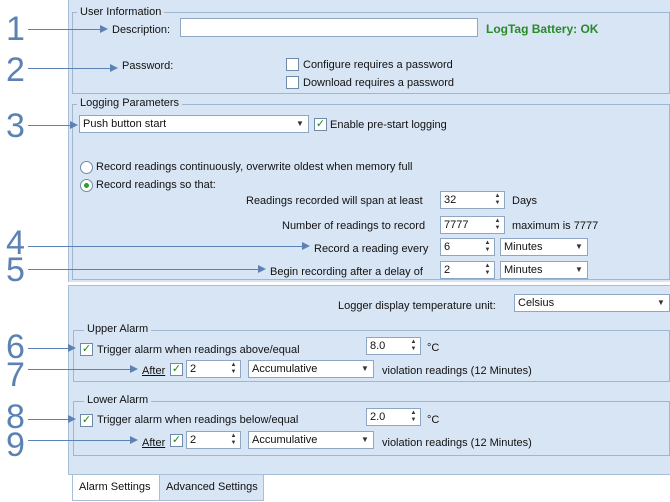 The height and width of the screenshot is (502, 670). Describe the element at coordinates (285, 369) in the screenshot. I see `upper-mode-value: Accumulative` at that location.